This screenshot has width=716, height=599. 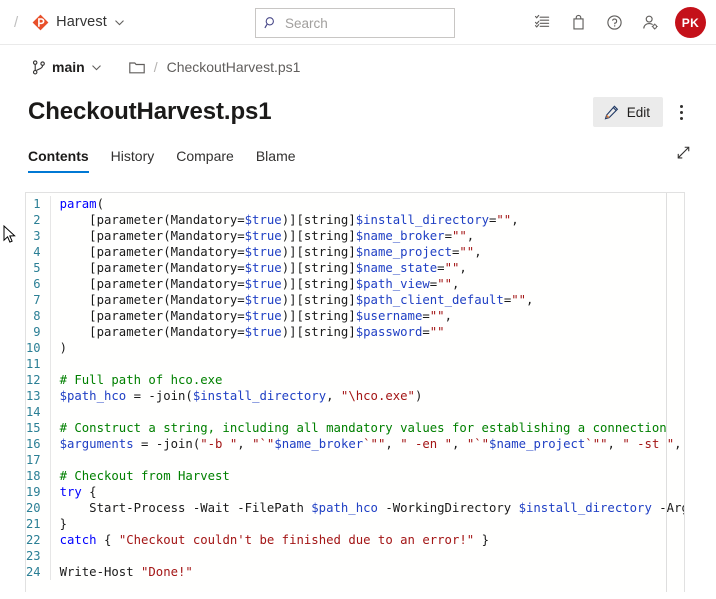 I want to click on code-line: 1 param(, so click(x=355, y=204).